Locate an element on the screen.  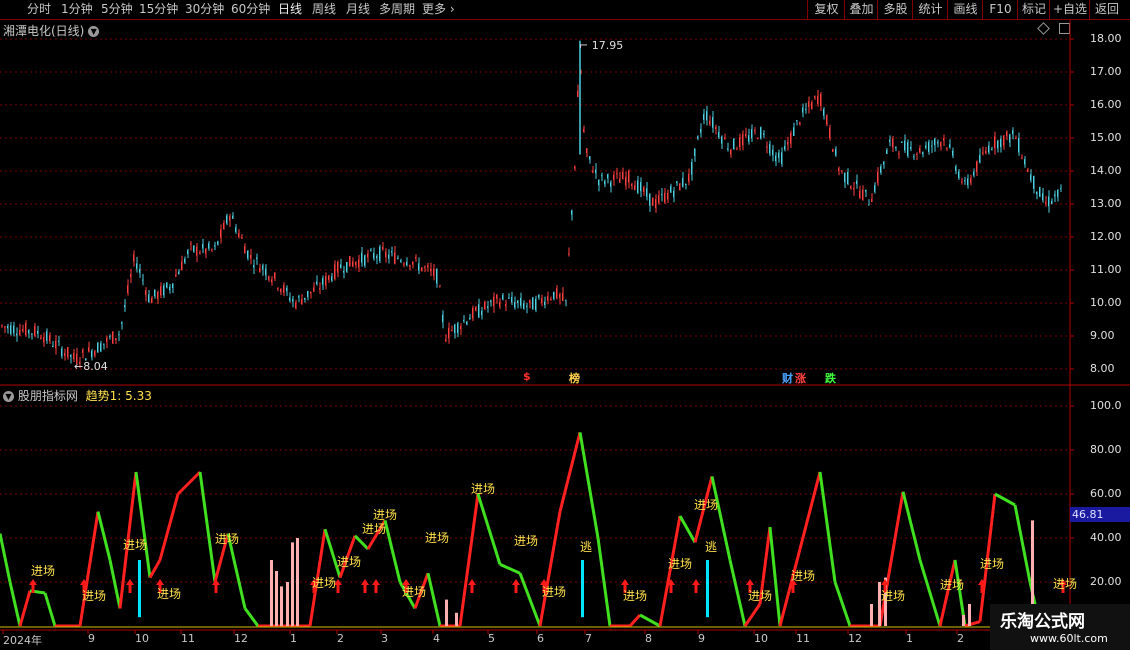
event-marker-down: 跌 is located at coordinates (830, 378).